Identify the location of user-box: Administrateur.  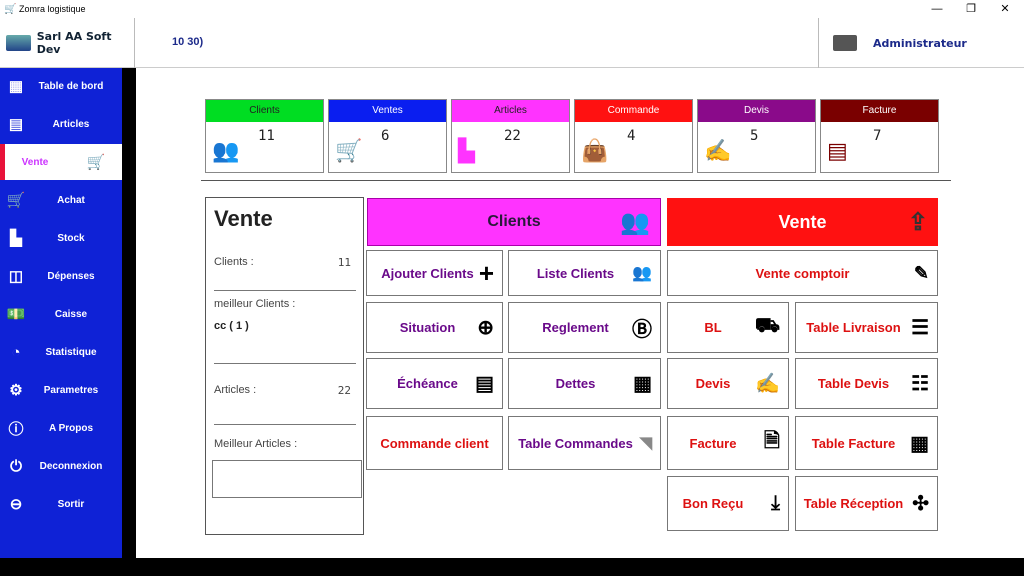
(919, 43).